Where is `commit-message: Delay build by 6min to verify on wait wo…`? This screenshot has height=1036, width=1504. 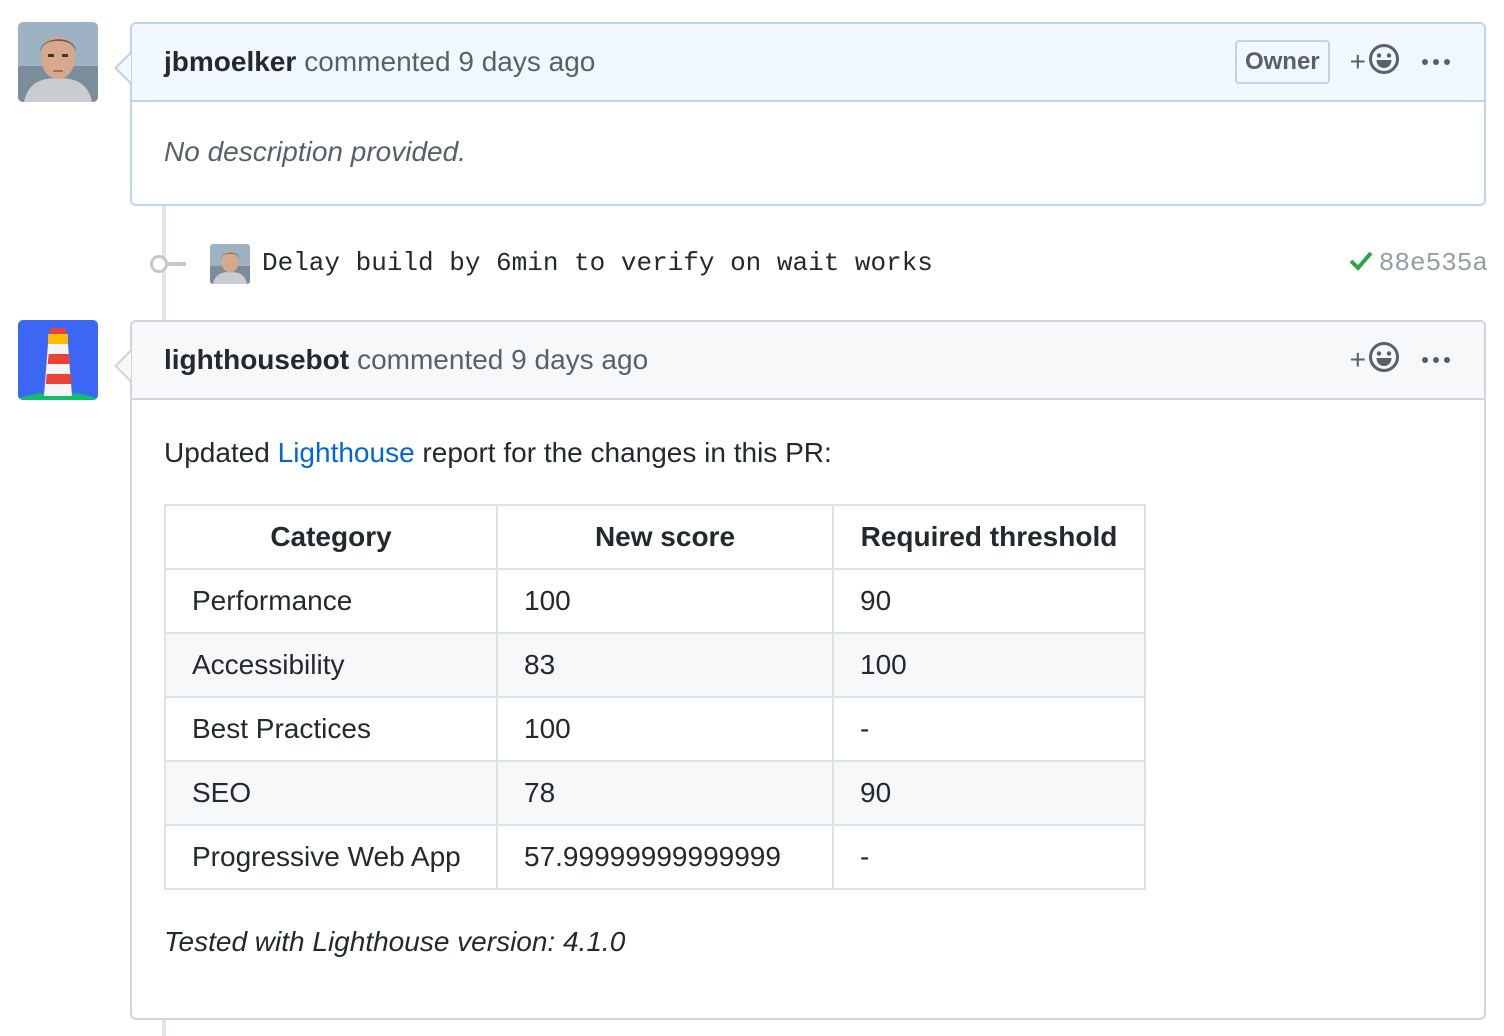
commit-message: Delay build by 6min to verify on wait wo… is located at coordinates (597, 263).